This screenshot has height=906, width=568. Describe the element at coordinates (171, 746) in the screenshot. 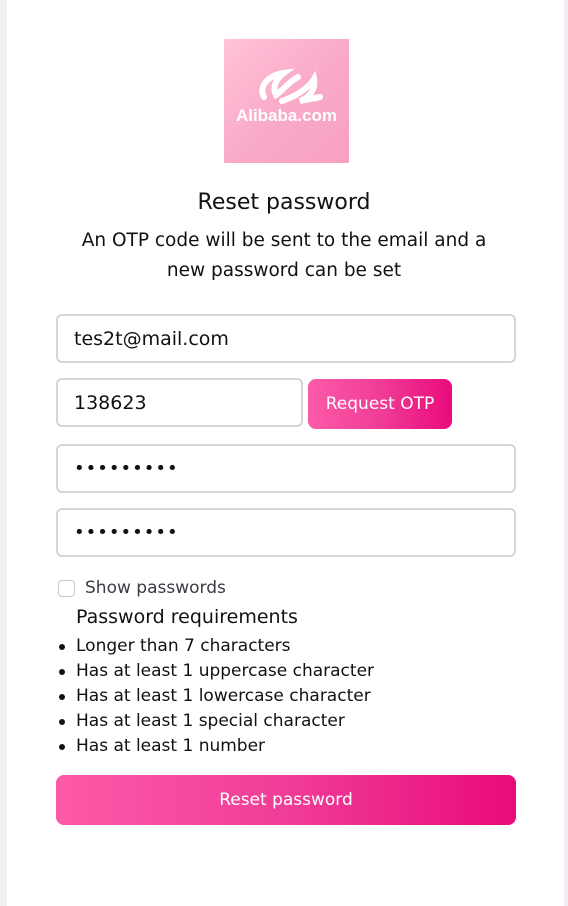

I see `requirement-text: Has at least 1 number` at that location.